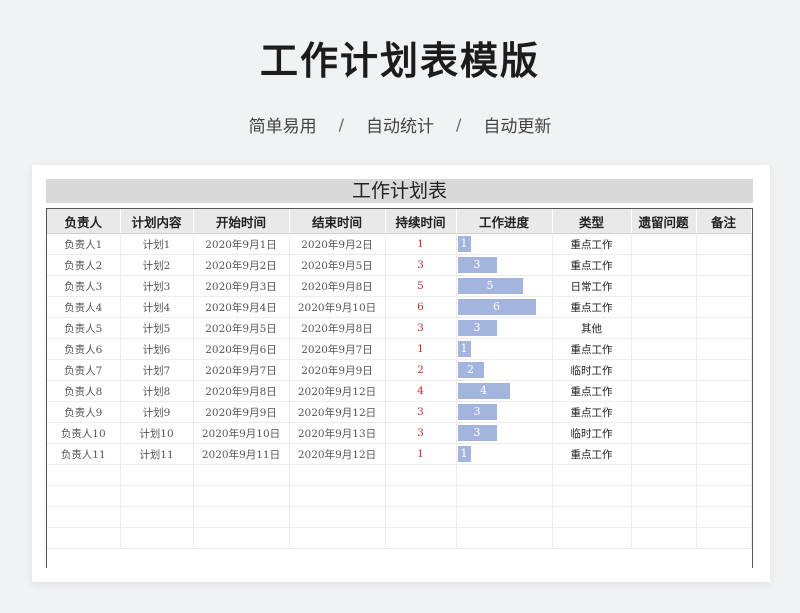 The height and width of the screenshot is (613, 800). What do you see at coordinates (157, 328) in the screenshot?
I see `cell-plan: 计划5` at bounding box center [157, 328].